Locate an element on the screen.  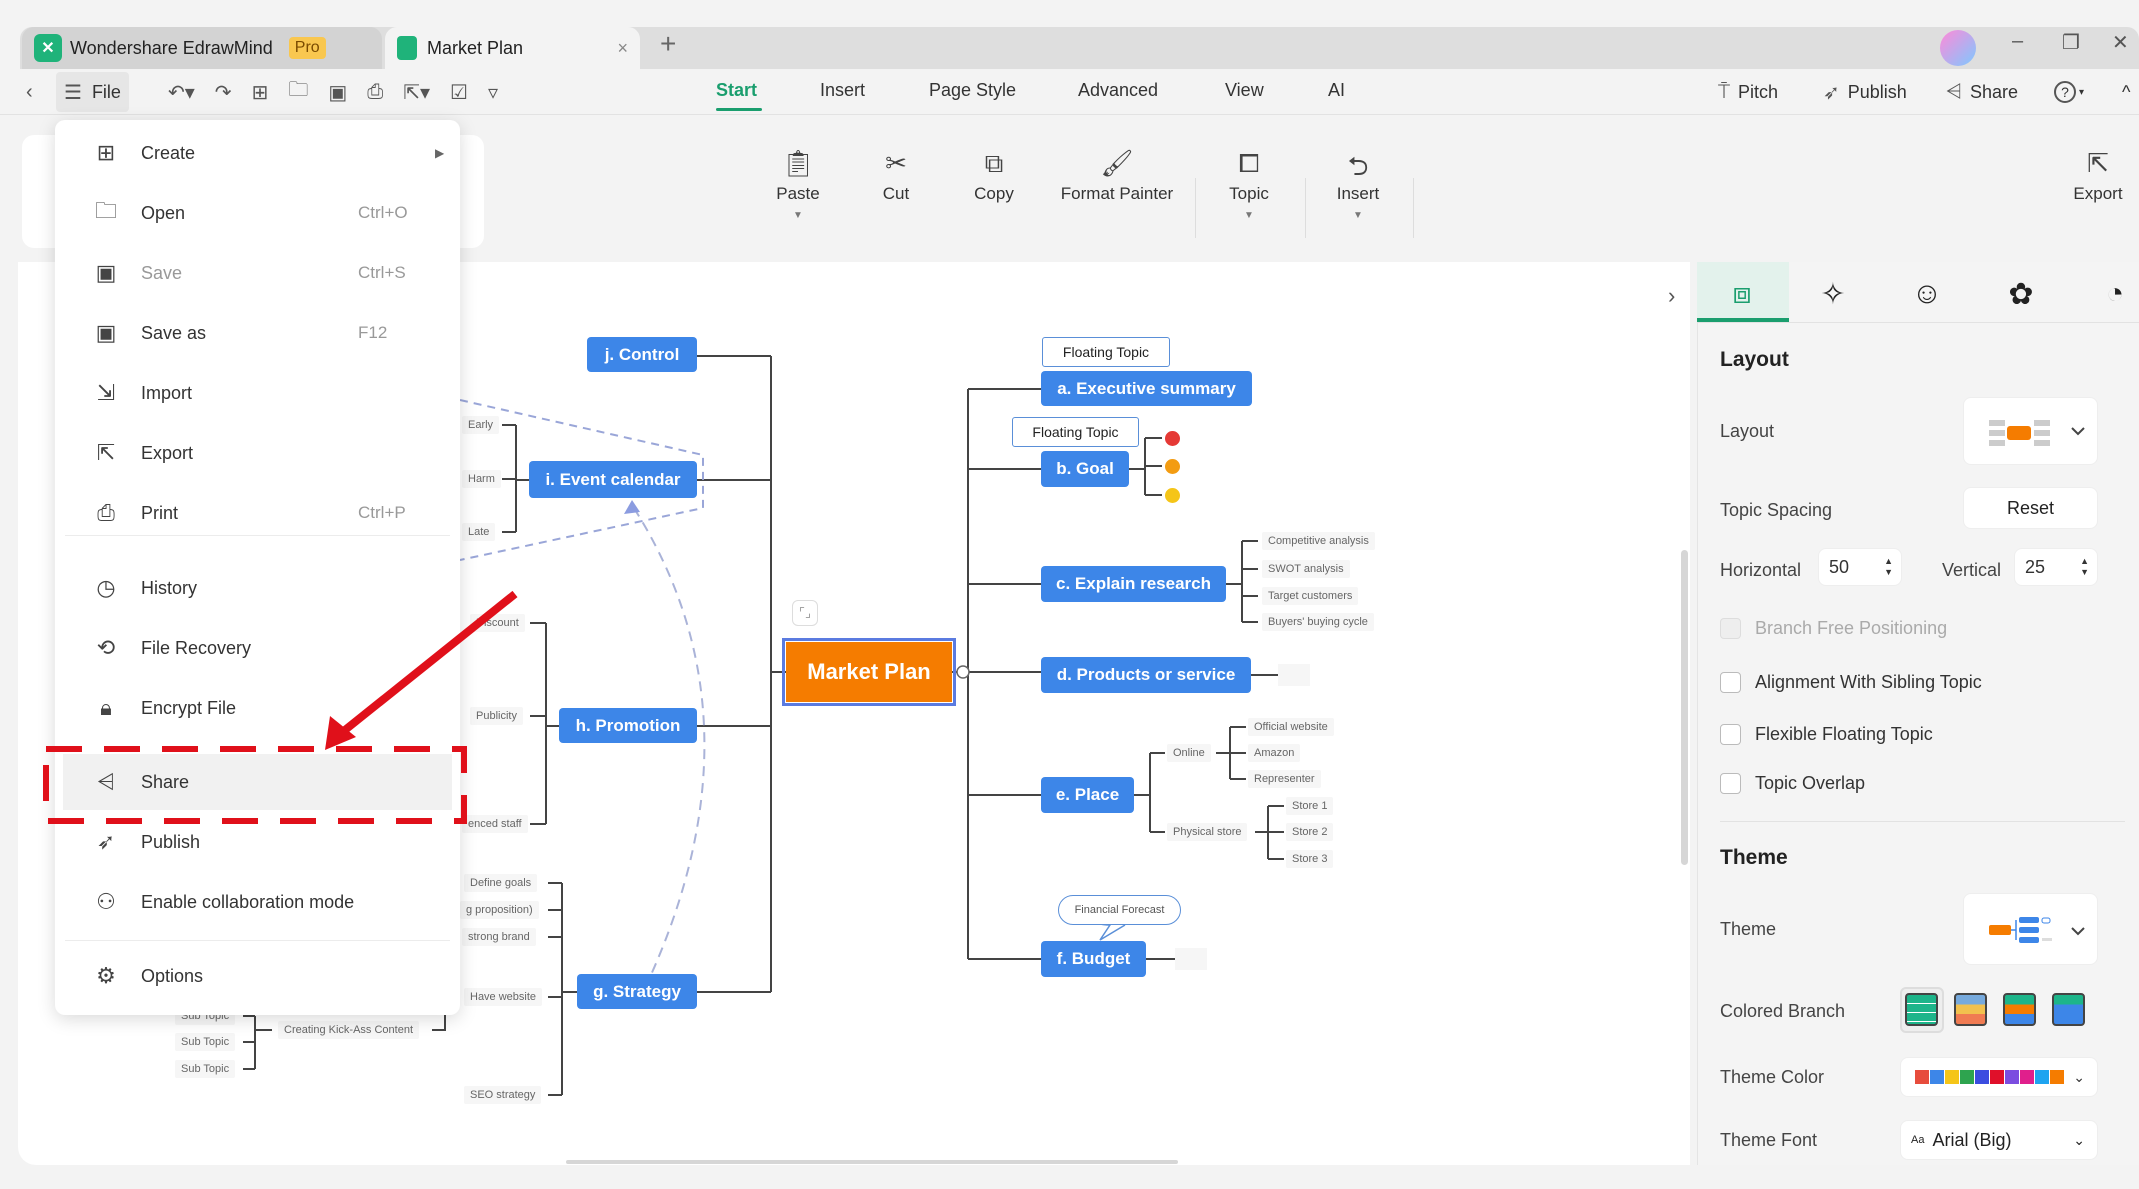
share-highlight-box is located at coordinates (255, 785).